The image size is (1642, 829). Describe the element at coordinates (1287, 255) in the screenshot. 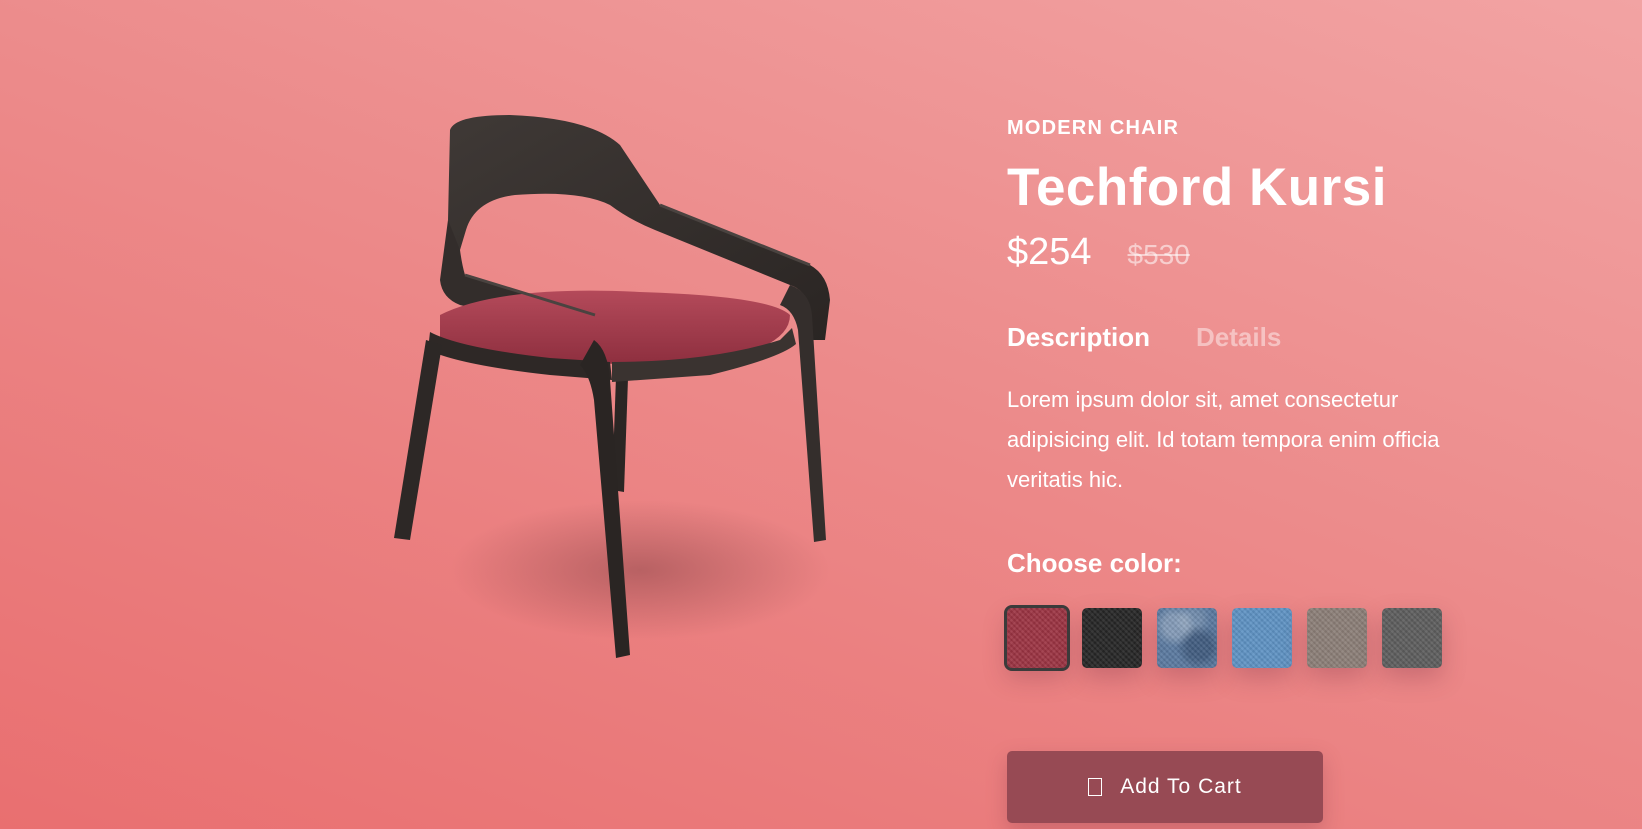

I see `price-row: $254 $530` at that location.